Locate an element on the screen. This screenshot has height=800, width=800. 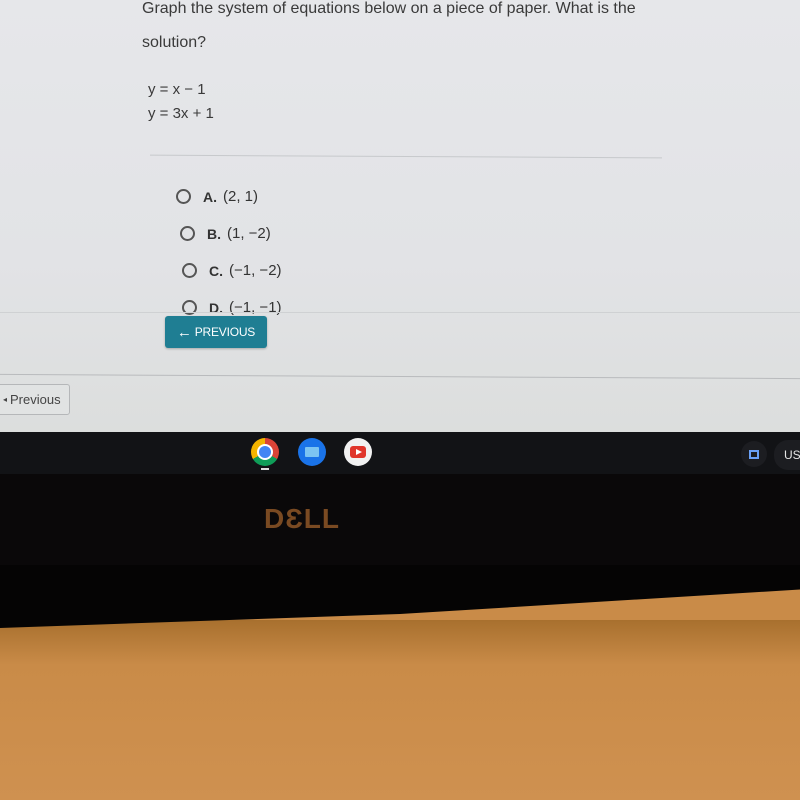
choice-value: (1, −2) is located at coordinates (249, 233).